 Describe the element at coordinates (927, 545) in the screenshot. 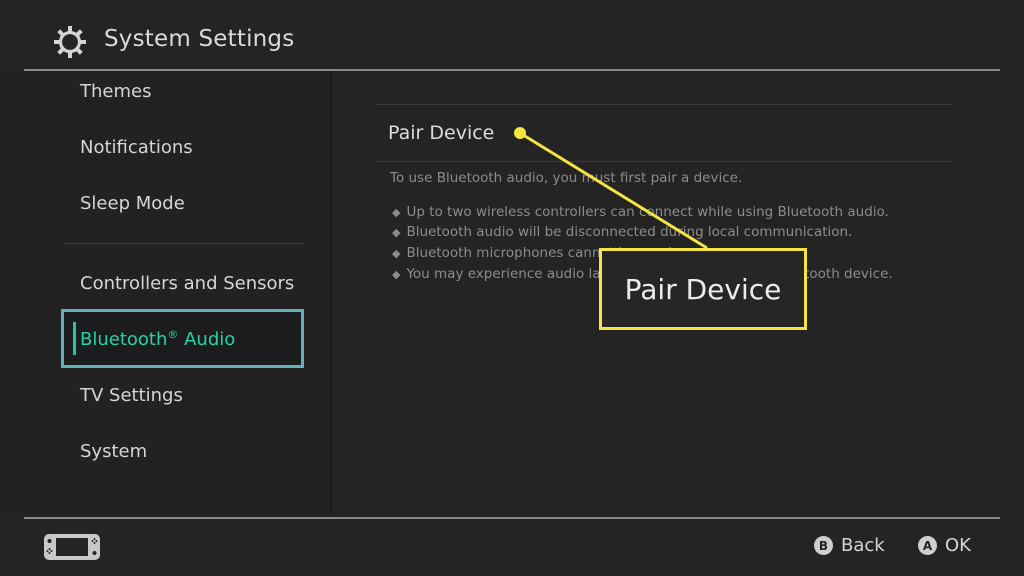

I see `a-button-icon: A` at that location.